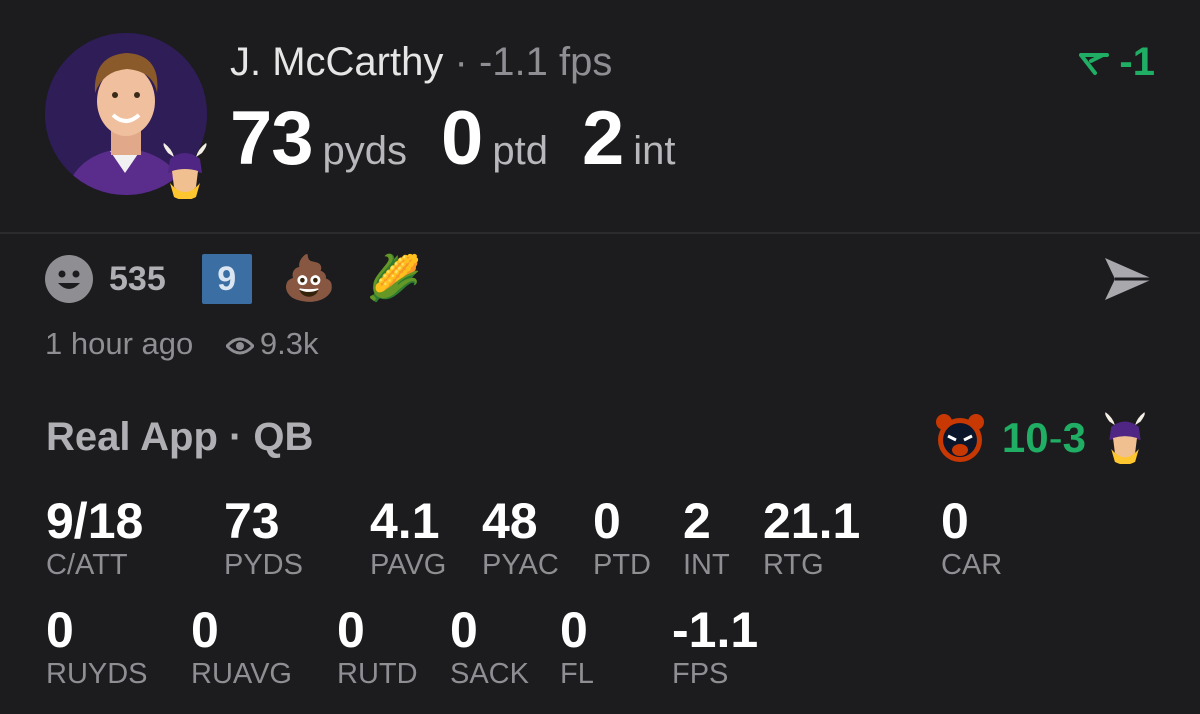 This screenshot has height=714, width=1200. What do you see at coordinates (715, 630) in the screenshot?
I see `stat-value: -1.1` at bounding box center [715, 630].